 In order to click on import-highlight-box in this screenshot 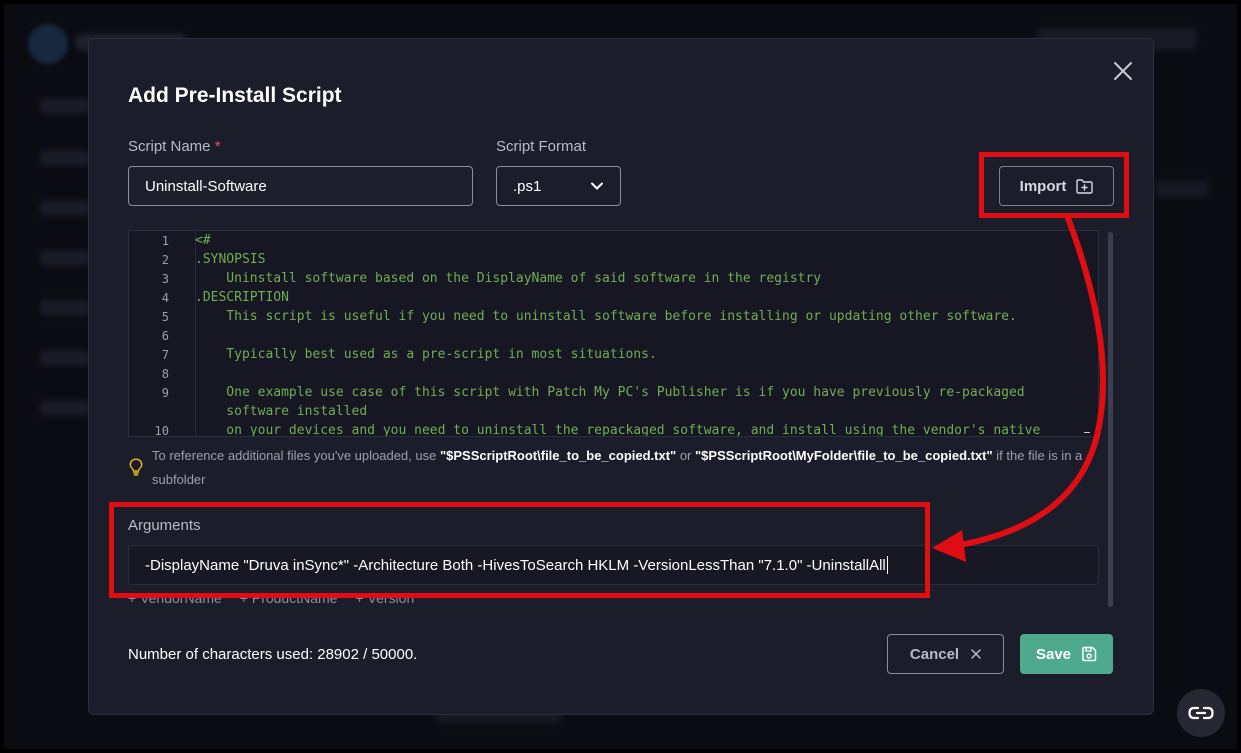, I will do `click(1054, 185)`.